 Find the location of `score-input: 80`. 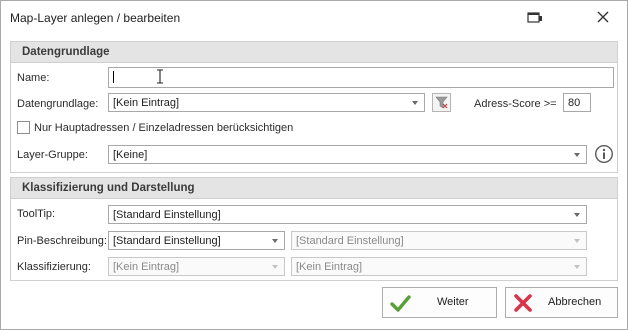

score-input: 80 is located at coordinates (577, 102).